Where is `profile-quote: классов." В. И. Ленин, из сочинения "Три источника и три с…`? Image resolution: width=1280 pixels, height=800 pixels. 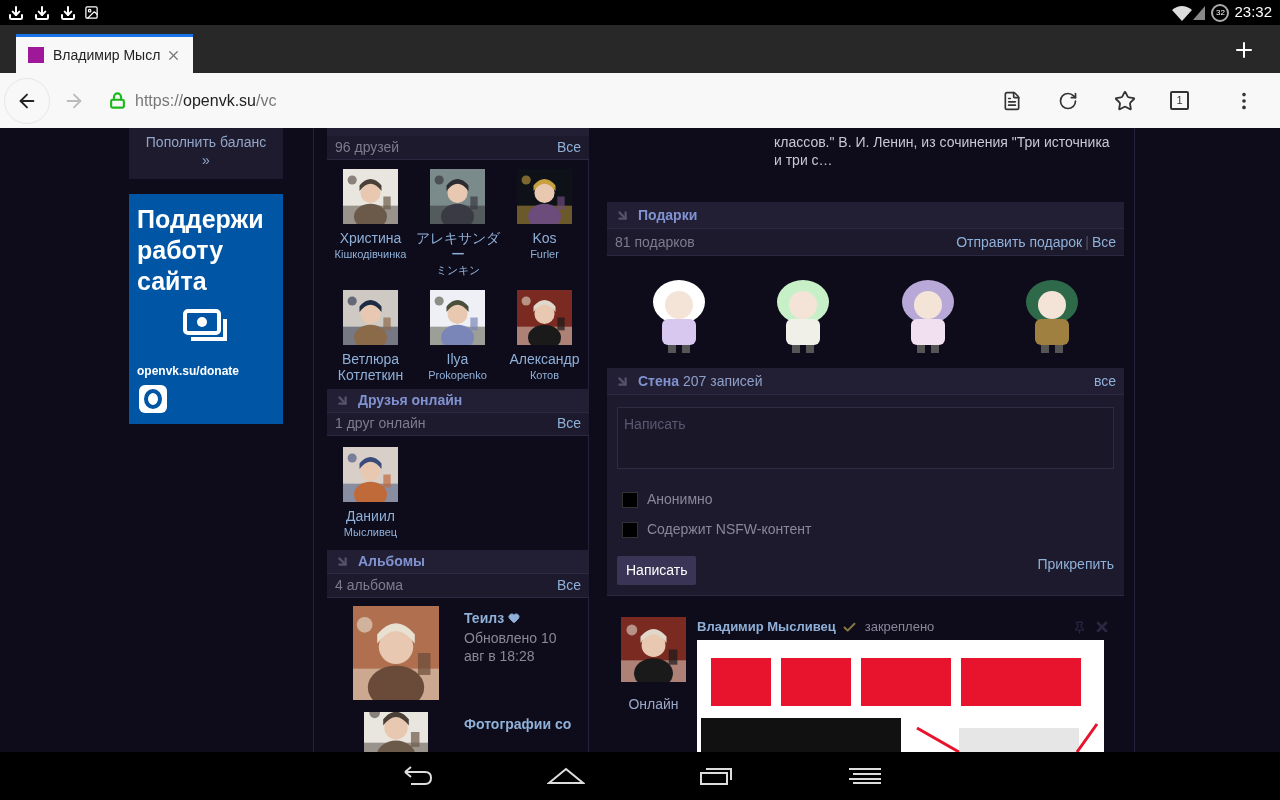 profile-quote: классов." В. И. Ленин, из сочинения "Три источника и три с… is located at coordinates (942, 151).